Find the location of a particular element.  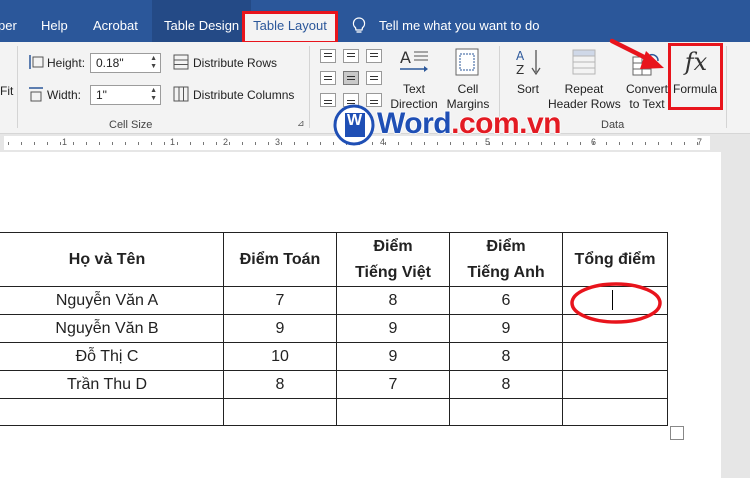

cell-name: Trần Thu D is located at coordinates (112, 384).